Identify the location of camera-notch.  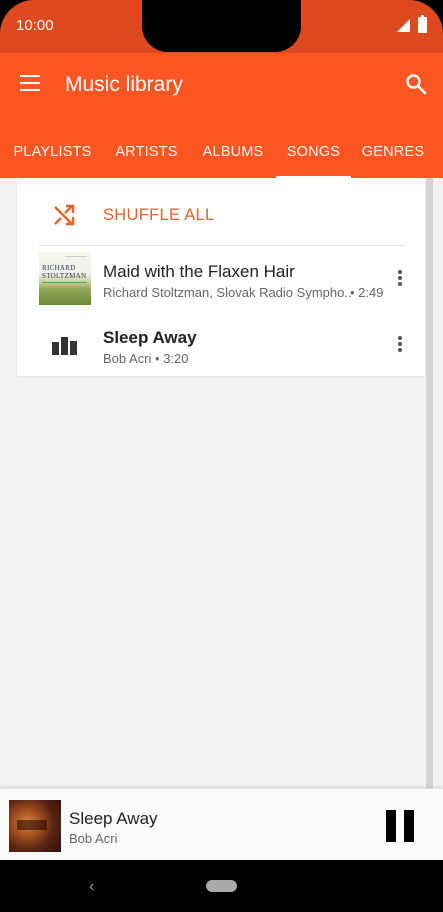
(221, 26).